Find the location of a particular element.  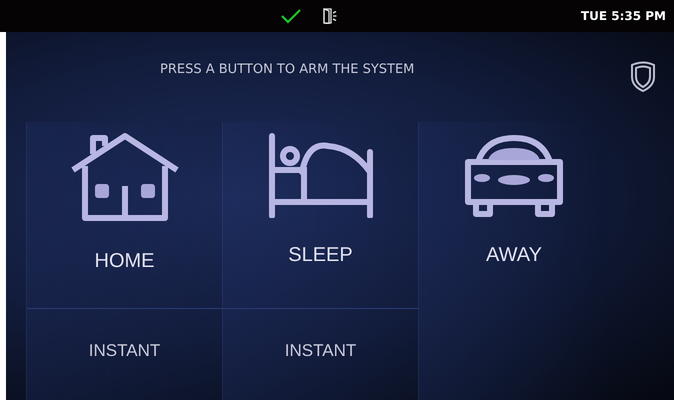

status-time: TUE 5:35 PM is located at coordinates (623, 16).